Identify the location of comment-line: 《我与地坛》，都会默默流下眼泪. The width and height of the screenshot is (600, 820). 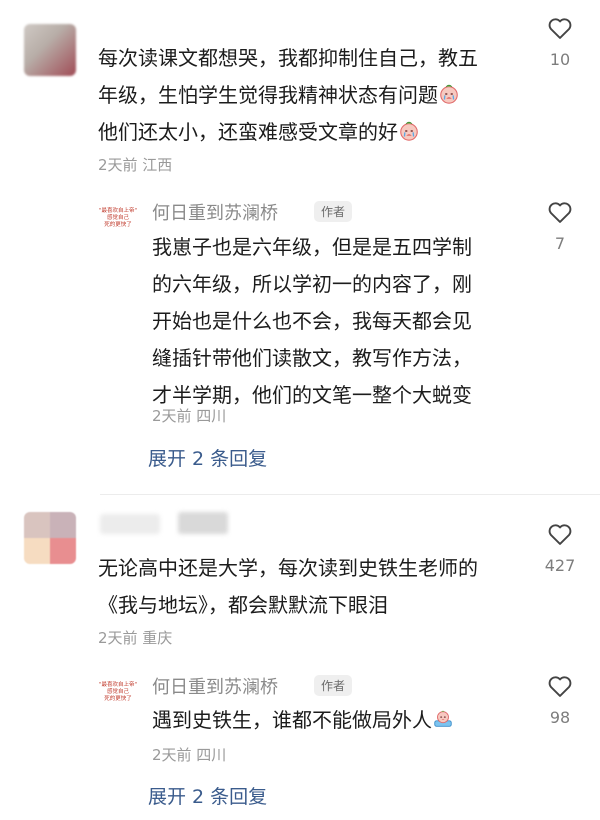
(243, 605).